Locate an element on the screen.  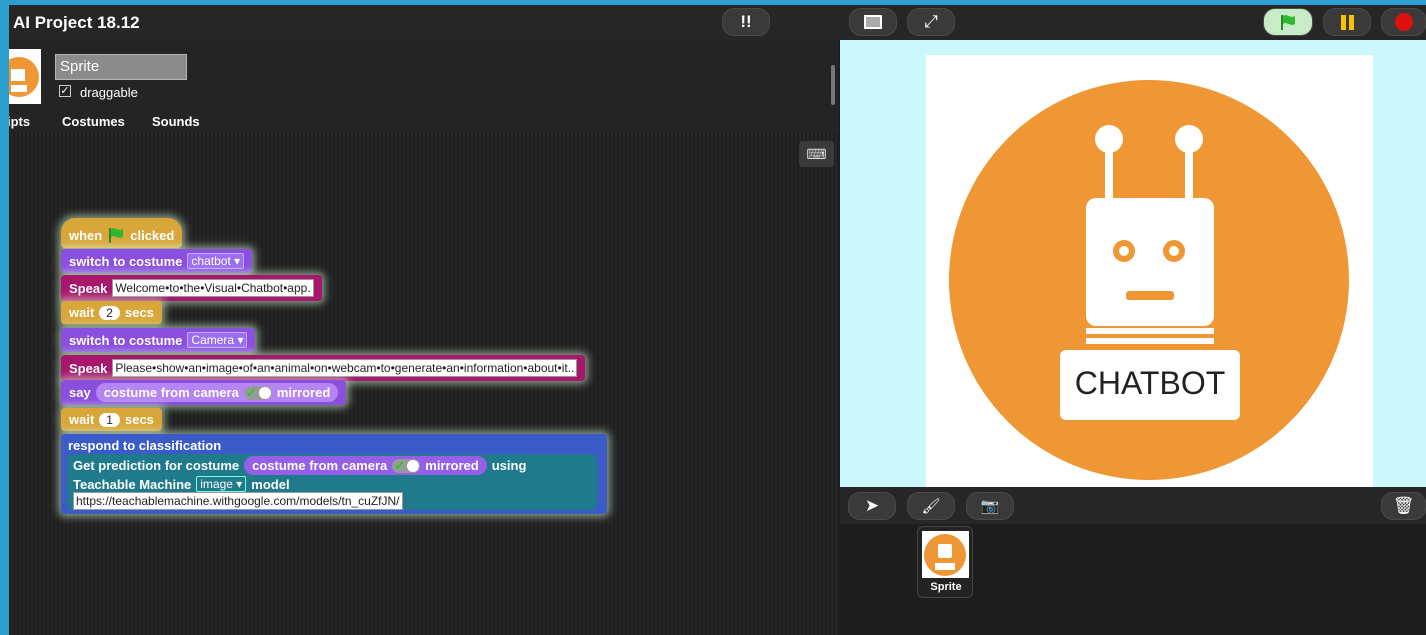
camera-icon: 📷 is located at coordinates (990, 506).